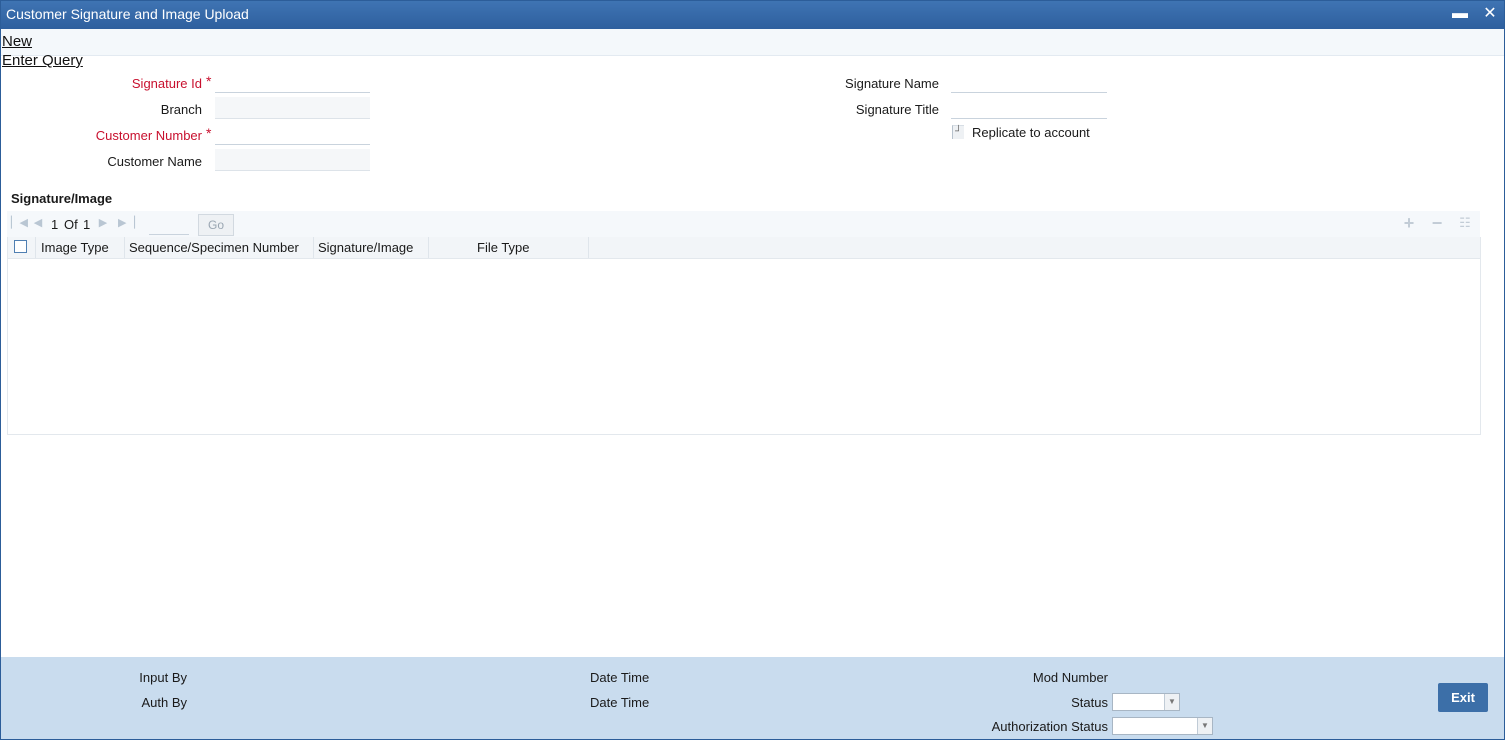  I want to click on auth-date-time-label: Date Time, so click(620, 702).